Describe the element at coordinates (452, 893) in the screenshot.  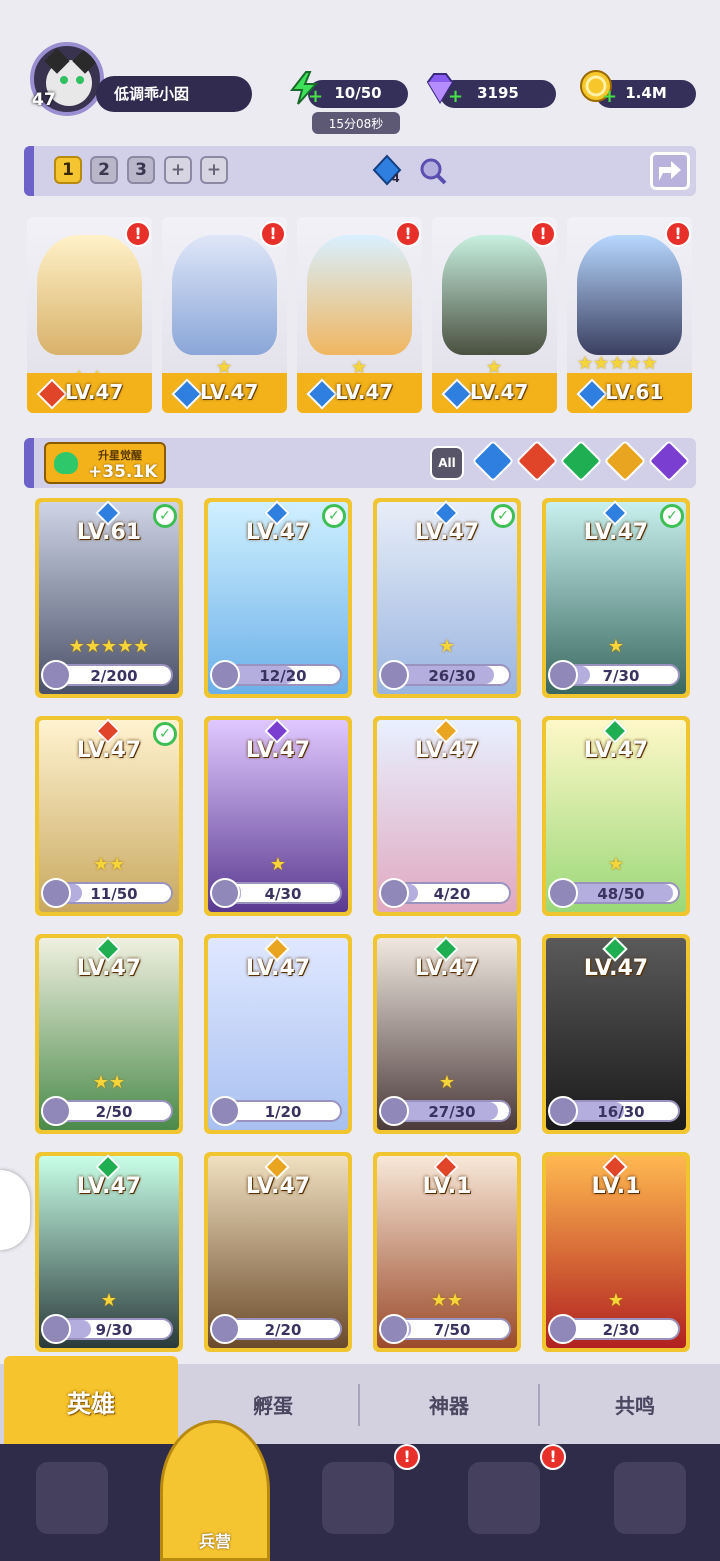
I see `shard-progress-bar: 4/20` at that location.